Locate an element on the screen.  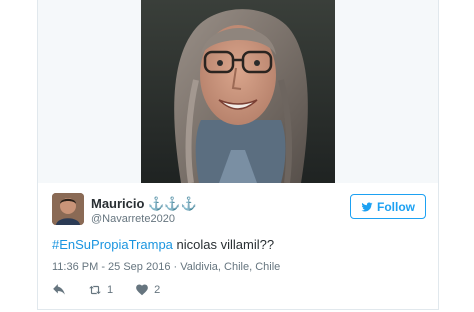
hashtag-link: #EnSuPropiaTrampa is located at coordinates (112, 244).